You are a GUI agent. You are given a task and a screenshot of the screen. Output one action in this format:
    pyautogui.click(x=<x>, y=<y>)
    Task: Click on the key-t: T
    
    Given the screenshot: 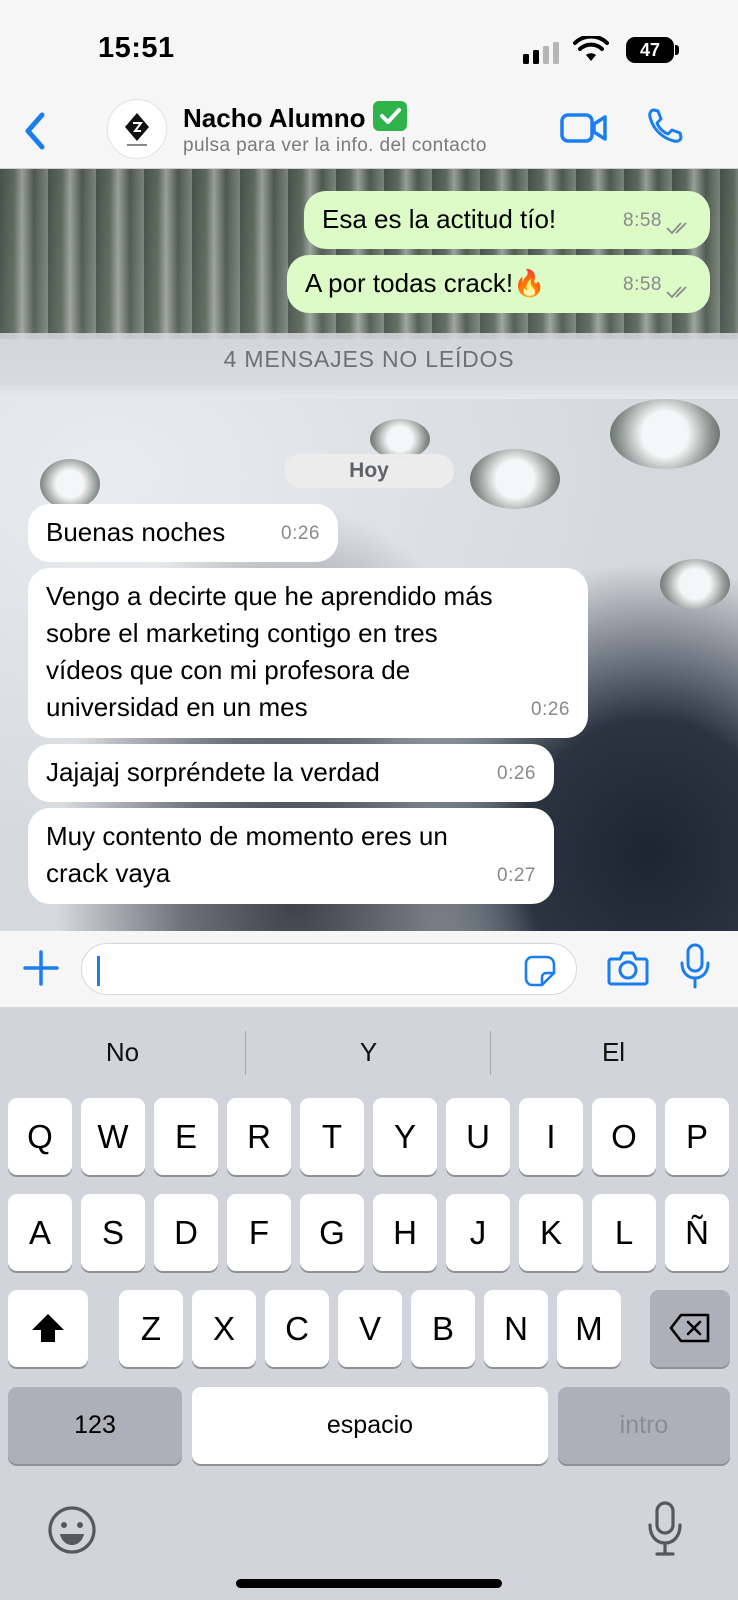 What is the action you would take?
    pyautogui.click(x=332, y=1136)
    